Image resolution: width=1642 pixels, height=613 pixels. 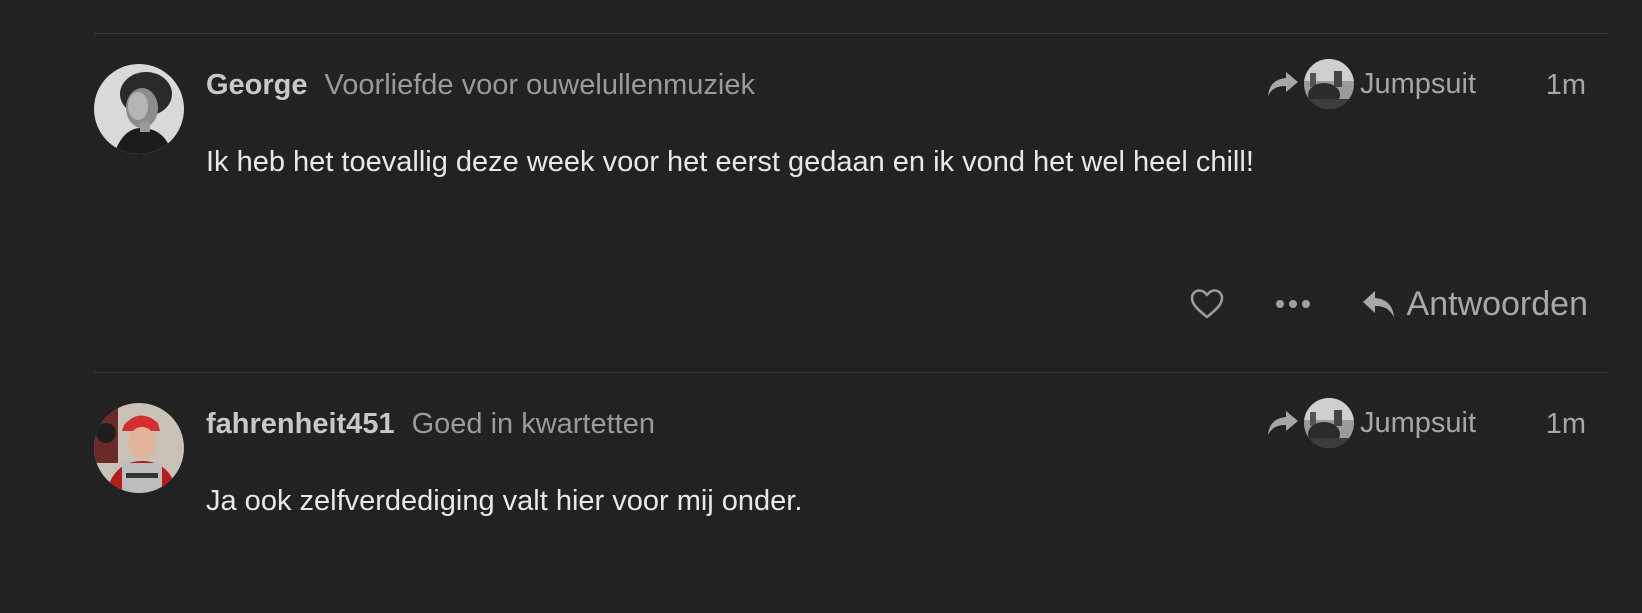 I want to click on user-title: Voorliefde voor ouwelullenmuziek, so click(x=539, y=84).